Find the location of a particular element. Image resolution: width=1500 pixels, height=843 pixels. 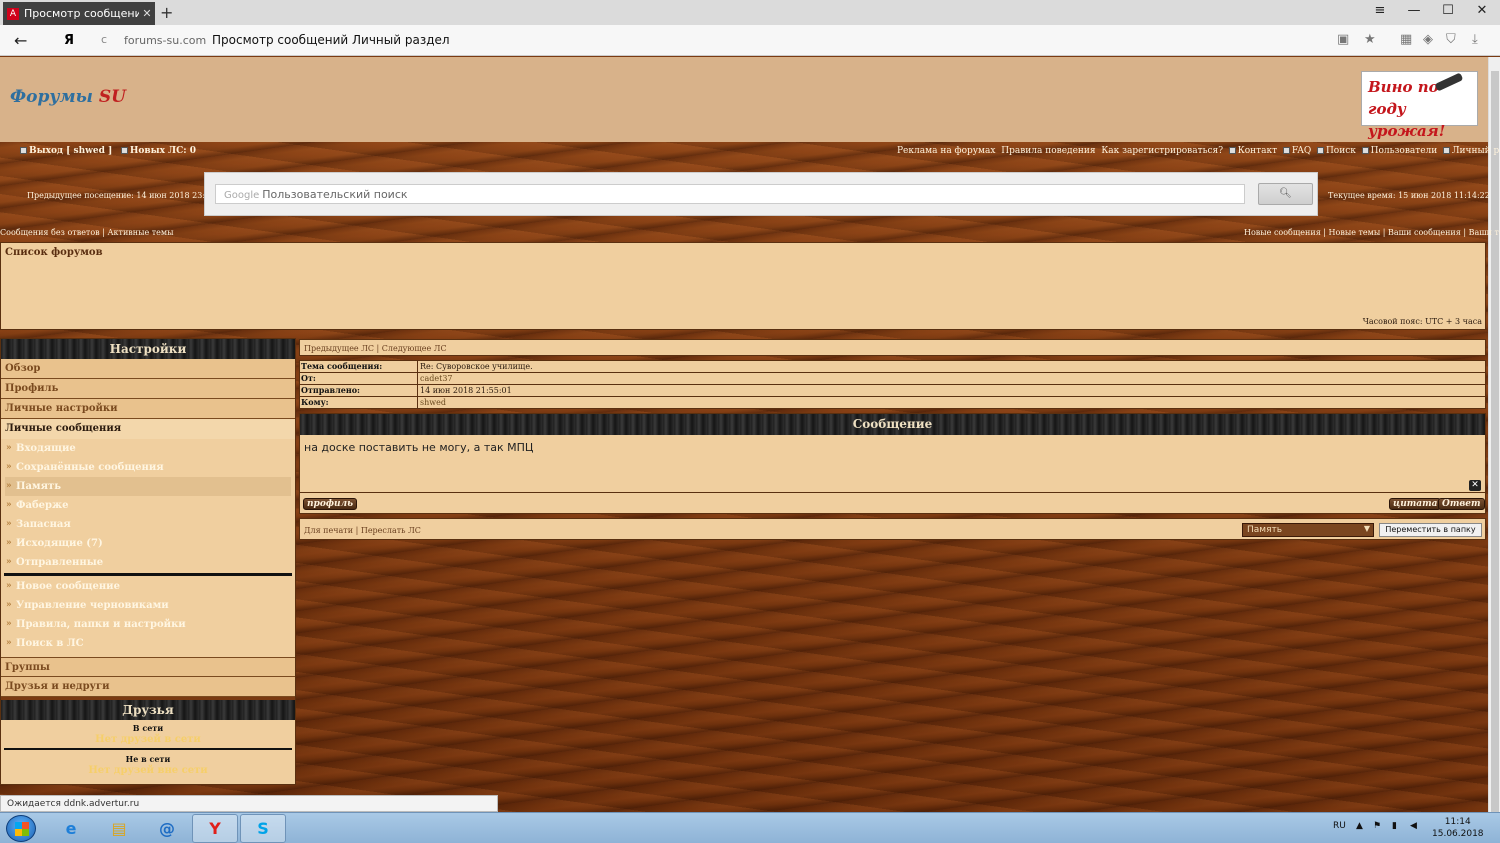

url-domain: forums-su.com is located at coordinates (165, 40).